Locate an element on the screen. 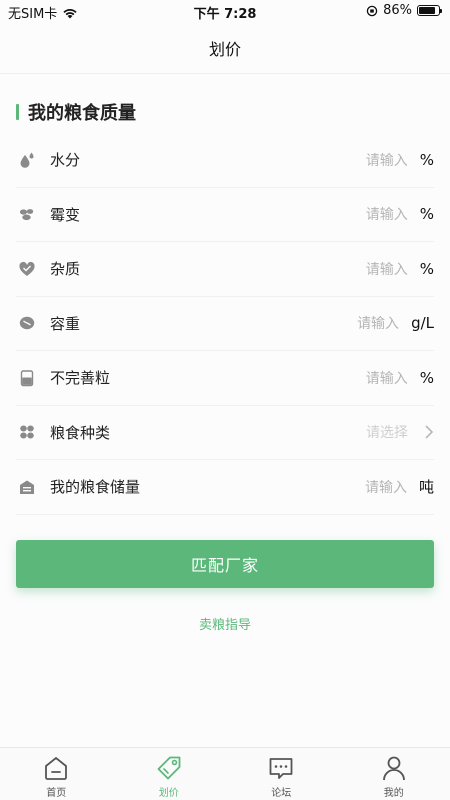 The height and width of the screenshot is (800, 450). tab-profile: 我的 is located at coordinates (394, 774).